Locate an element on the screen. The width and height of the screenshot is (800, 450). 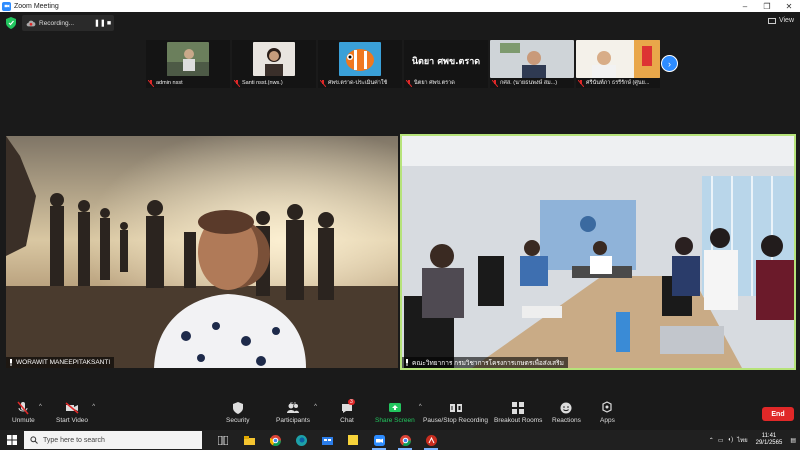
participant-name: Santi nsst.(nws.) is located at coordinates (274, 83).